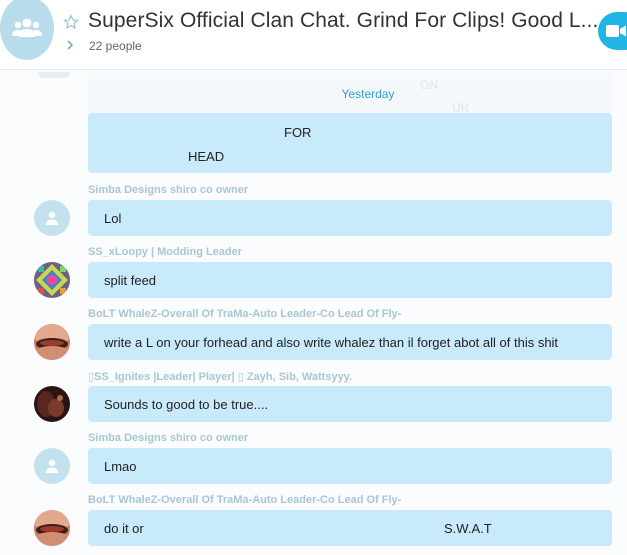 Image resolution: width=627 pixels, height=555 pixels. I want to click on sender-name: SS_xLoopy | Modding Leader, so click(165, 252).